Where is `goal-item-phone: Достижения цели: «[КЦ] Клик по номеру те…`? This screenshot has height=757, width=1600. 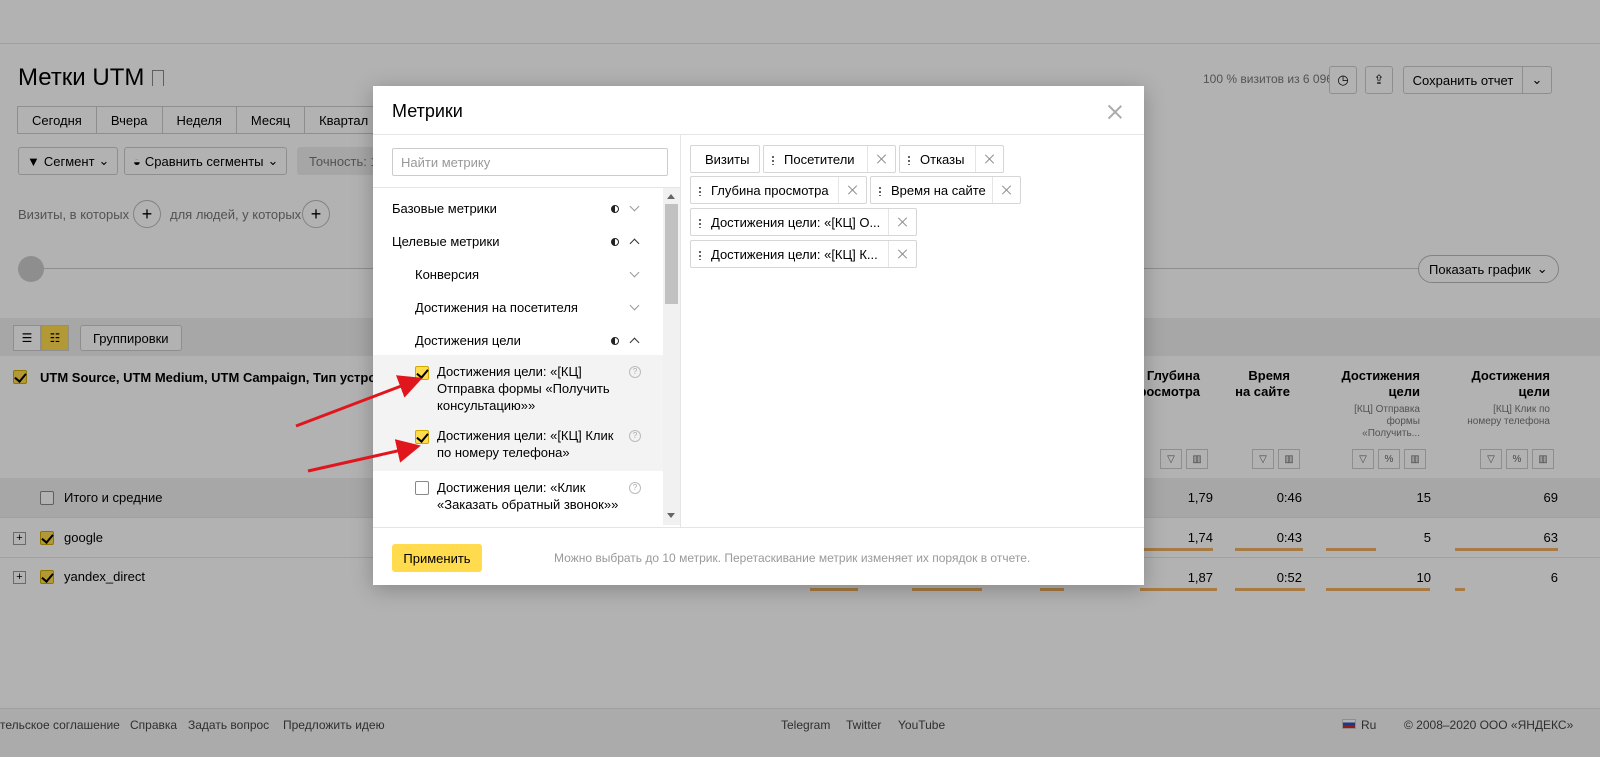
goal-item-phone: Достижения цели: «[КЦ] Клик по номеру те… is located at coordinates (518, 445).